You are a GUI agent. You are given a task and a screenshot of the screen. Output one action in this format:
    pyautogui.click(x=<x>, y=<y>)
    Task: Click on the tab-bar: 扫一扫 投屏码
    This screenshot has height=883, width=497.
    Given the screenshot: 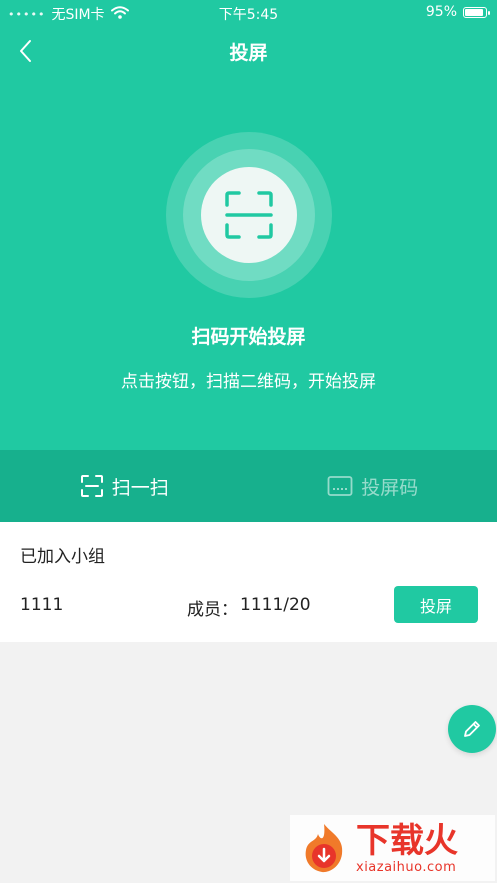 What is the action you would take?
    pyautogui.click(x=248, y=486)
    